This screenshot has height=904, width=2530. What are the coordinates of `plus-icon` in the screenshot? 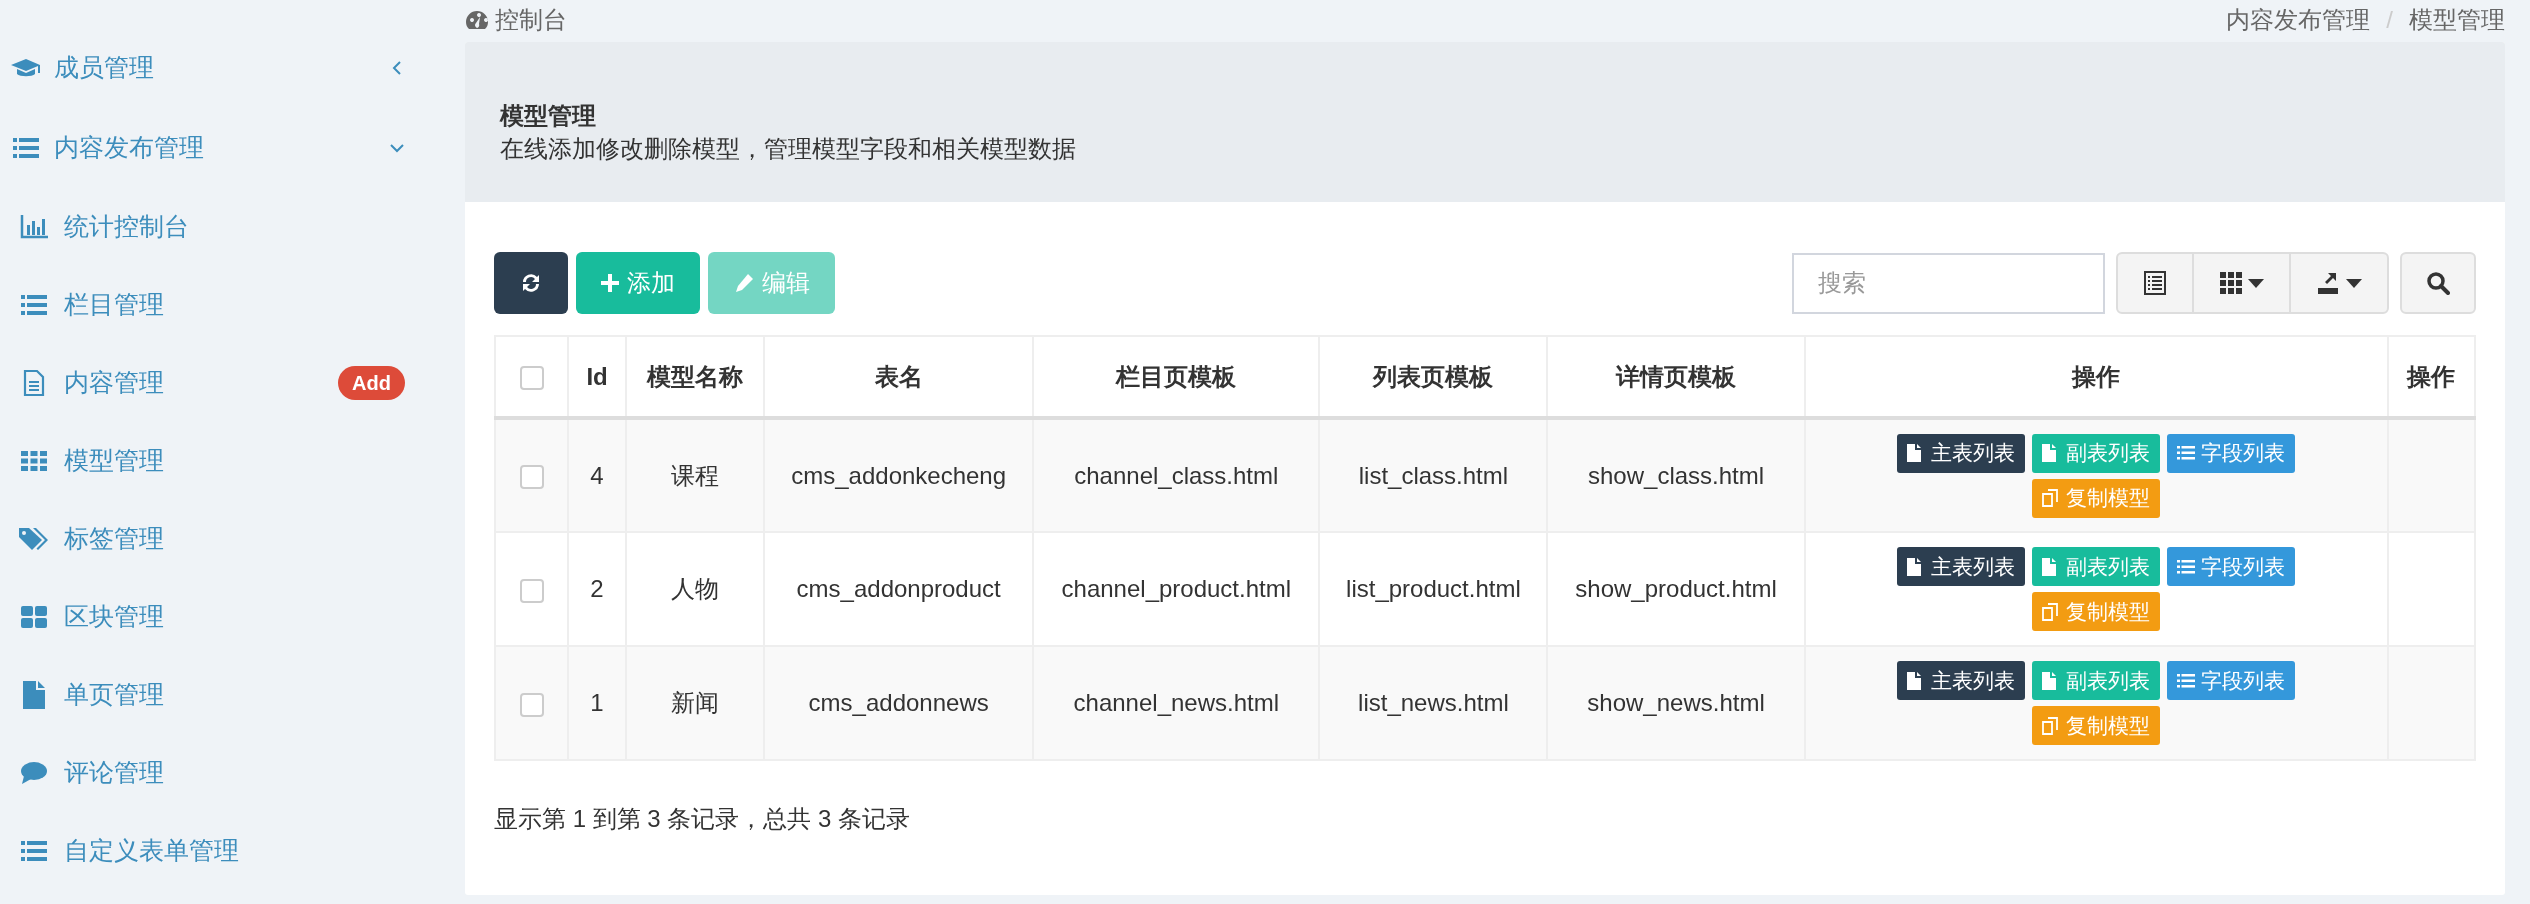 It's located at (610, 283).